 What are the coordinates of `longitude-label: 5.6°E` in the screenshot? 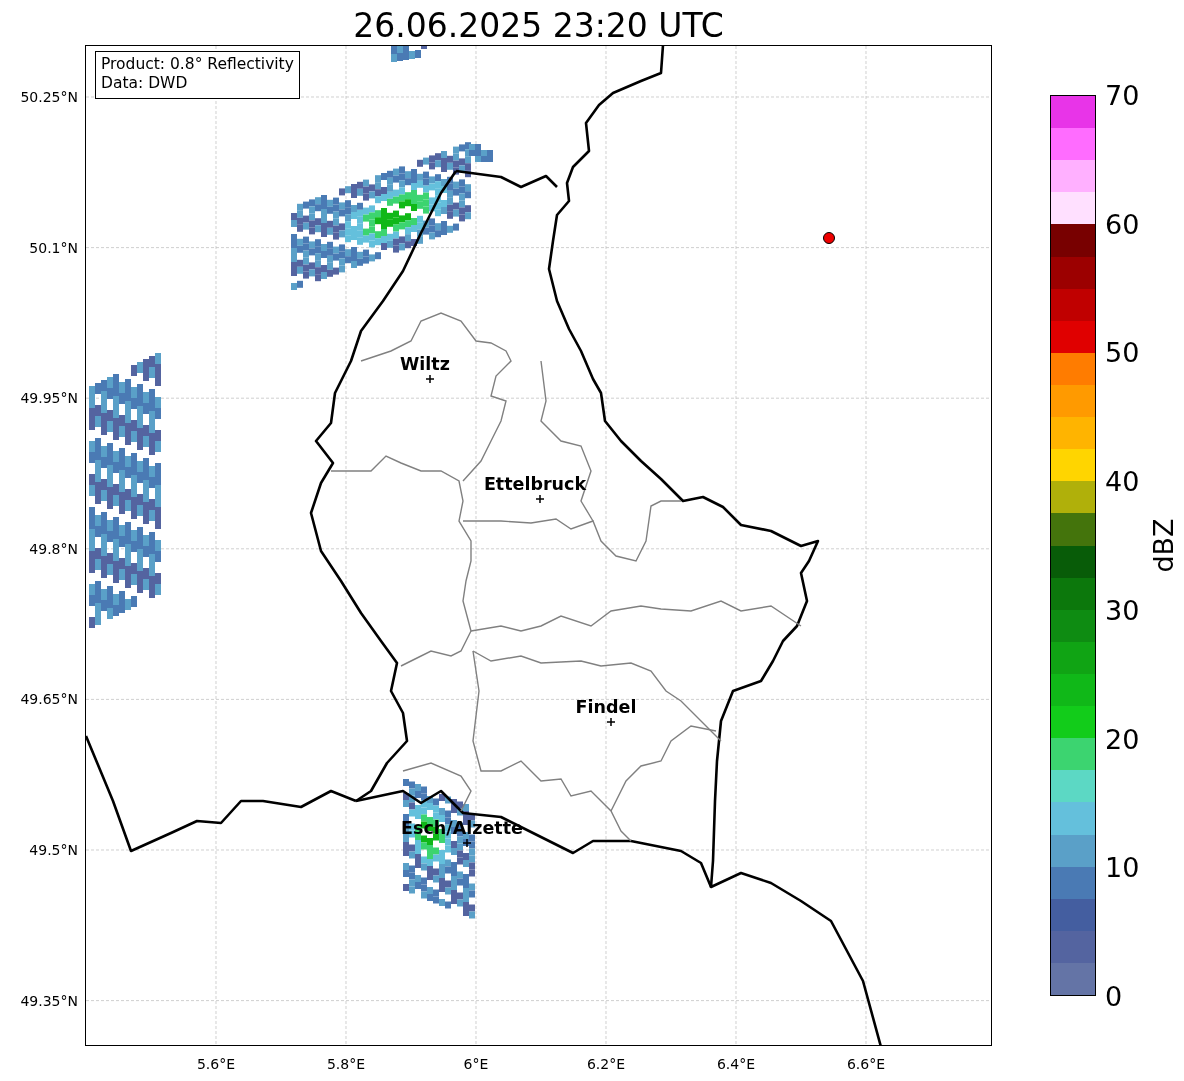 It's located at (216, 1064).